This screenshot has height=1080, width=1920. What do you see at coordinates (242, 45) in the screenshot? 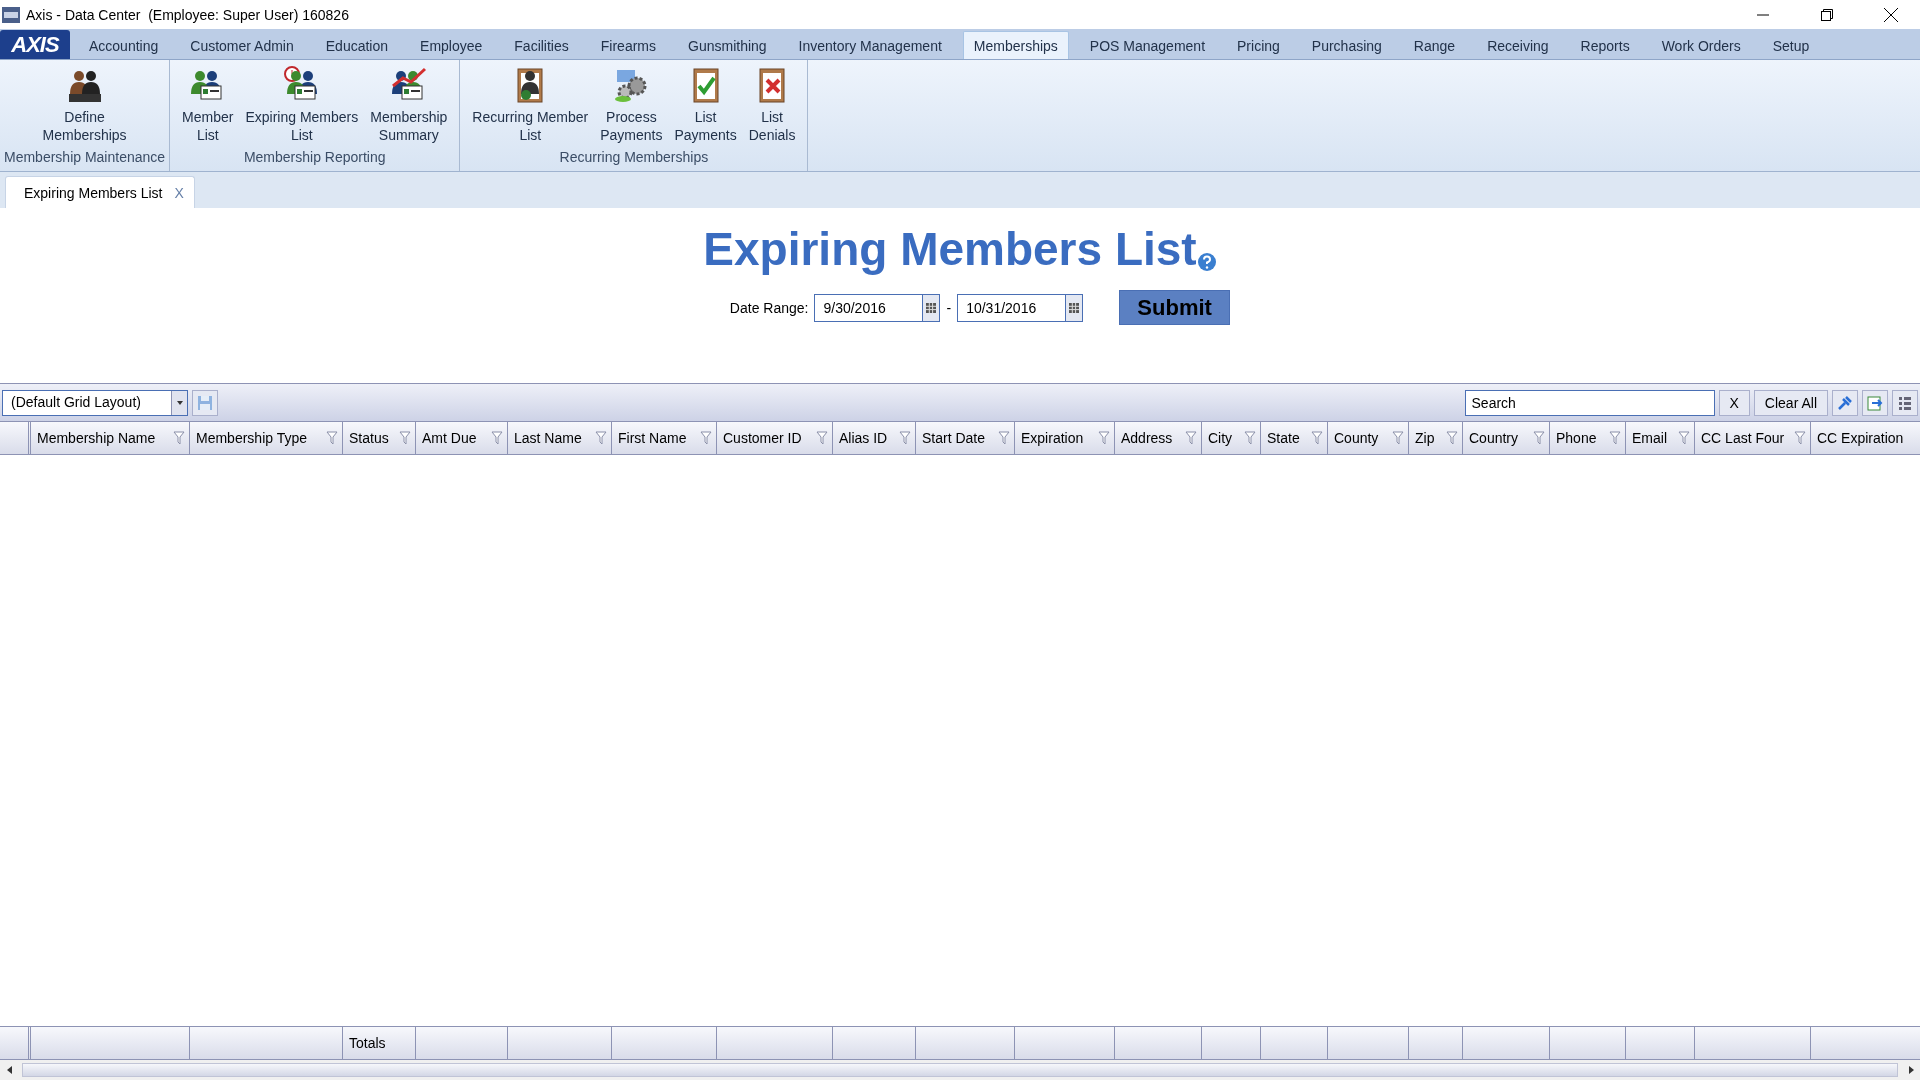
I see `menu-tab: Customer Admin` at bounding box center [242, 45].